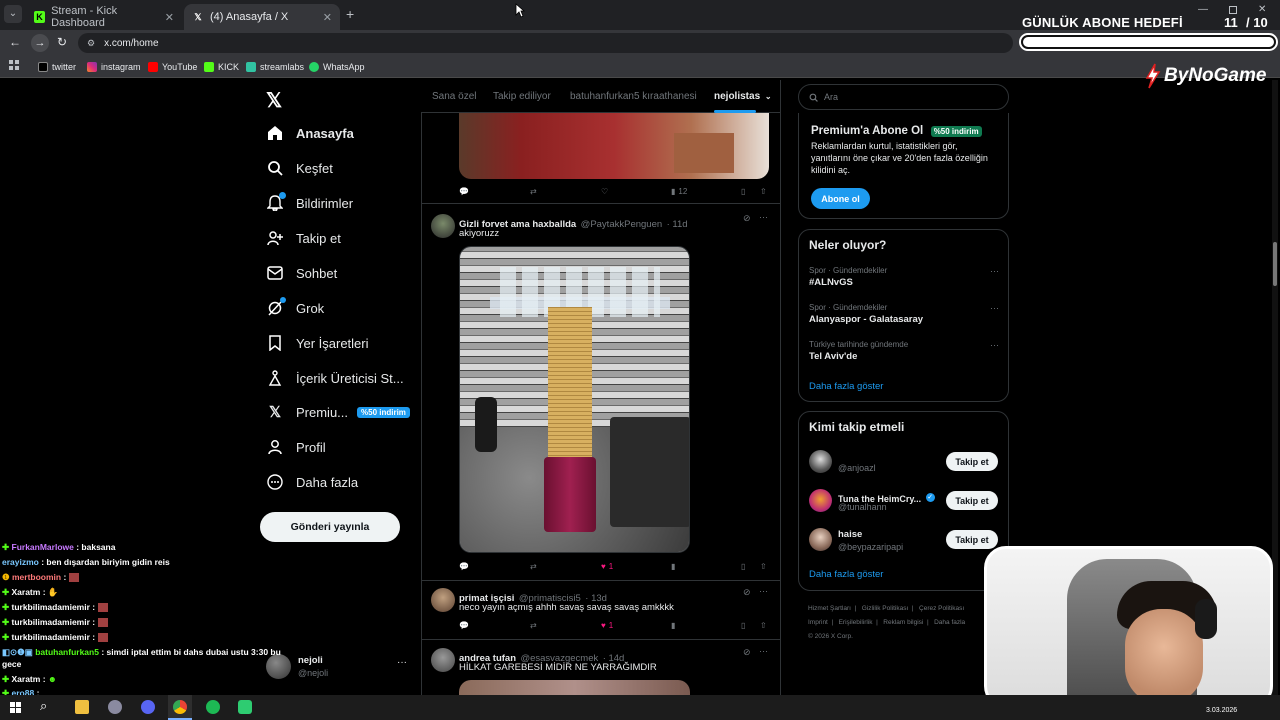 The width and height of the screenshot is (1280, 720). I want to click on tab-kick-dashboard: K Stream - Kick Dashboard ✕, so click(104, 17).